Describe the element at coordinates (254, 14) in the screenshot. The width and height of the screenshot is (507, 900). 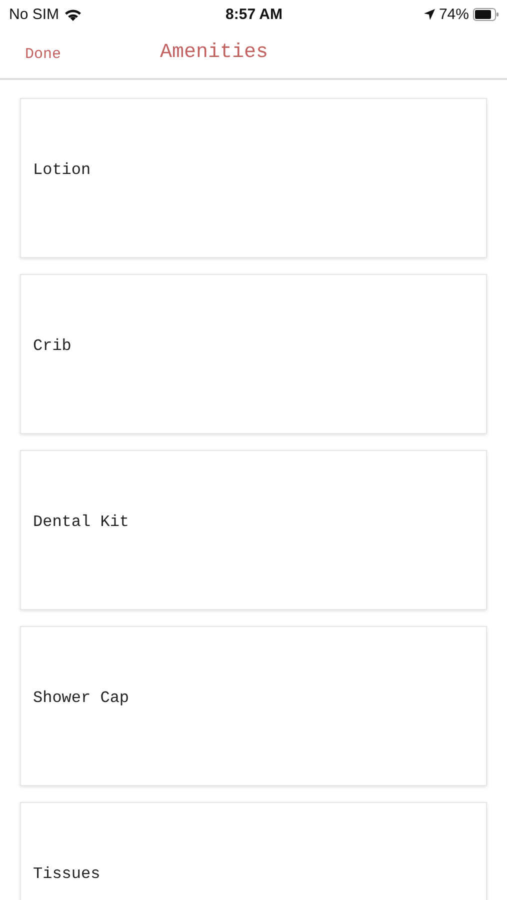
I see `clock-time: 8:57 AM` at that location.